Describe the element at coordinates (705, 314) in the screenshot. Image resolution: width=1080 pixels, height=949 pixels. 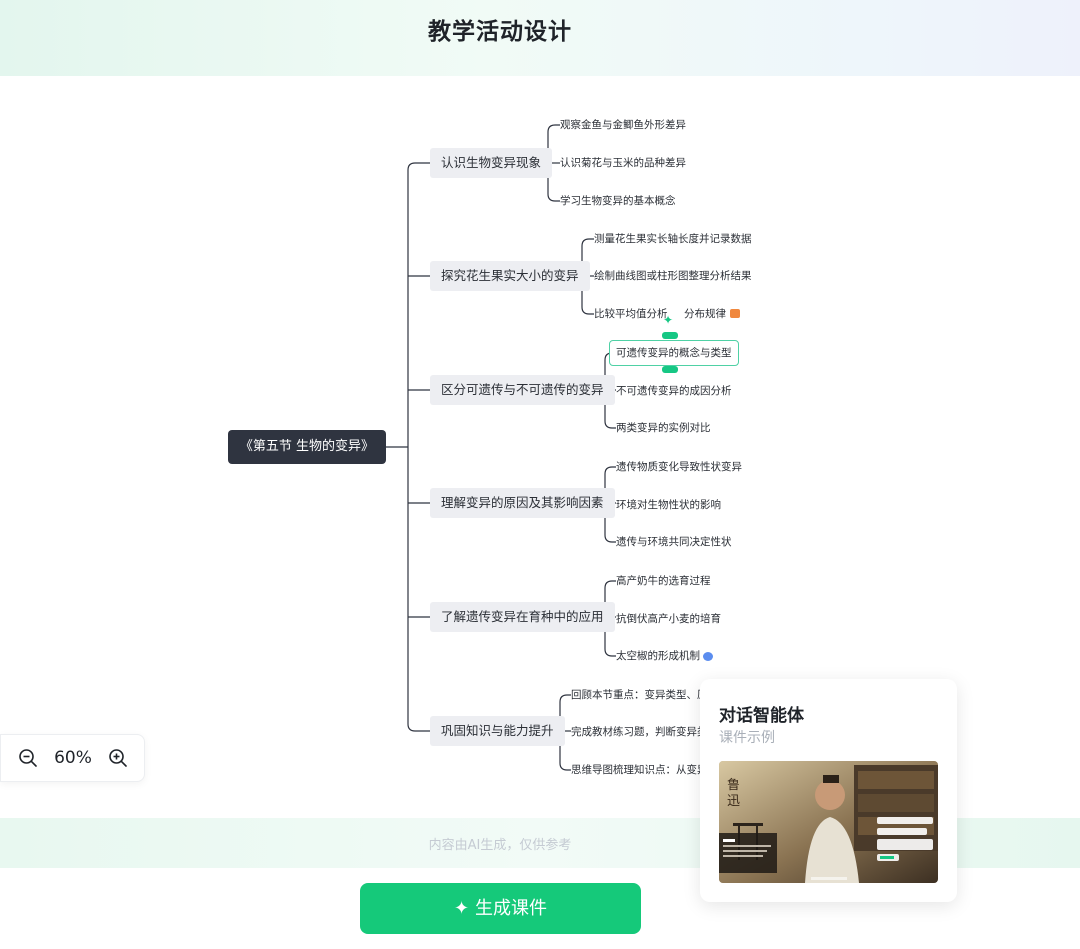
I see `leaf-node-continued: 分布规律` at that location.